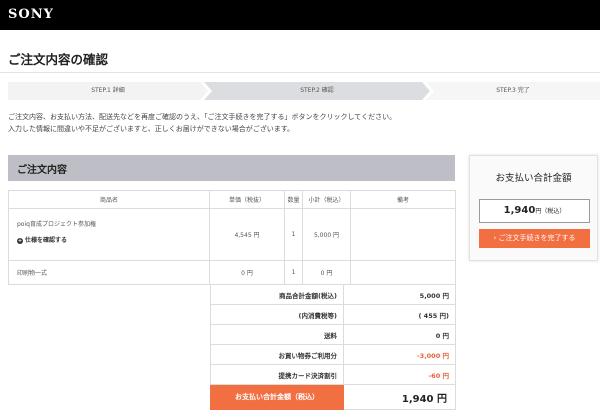 This screenshot has width=600, height=418. What do you see at coordinates (300, 15) in the screenshot?
I see `site-header: SONY` at bounding box center [300, 15].